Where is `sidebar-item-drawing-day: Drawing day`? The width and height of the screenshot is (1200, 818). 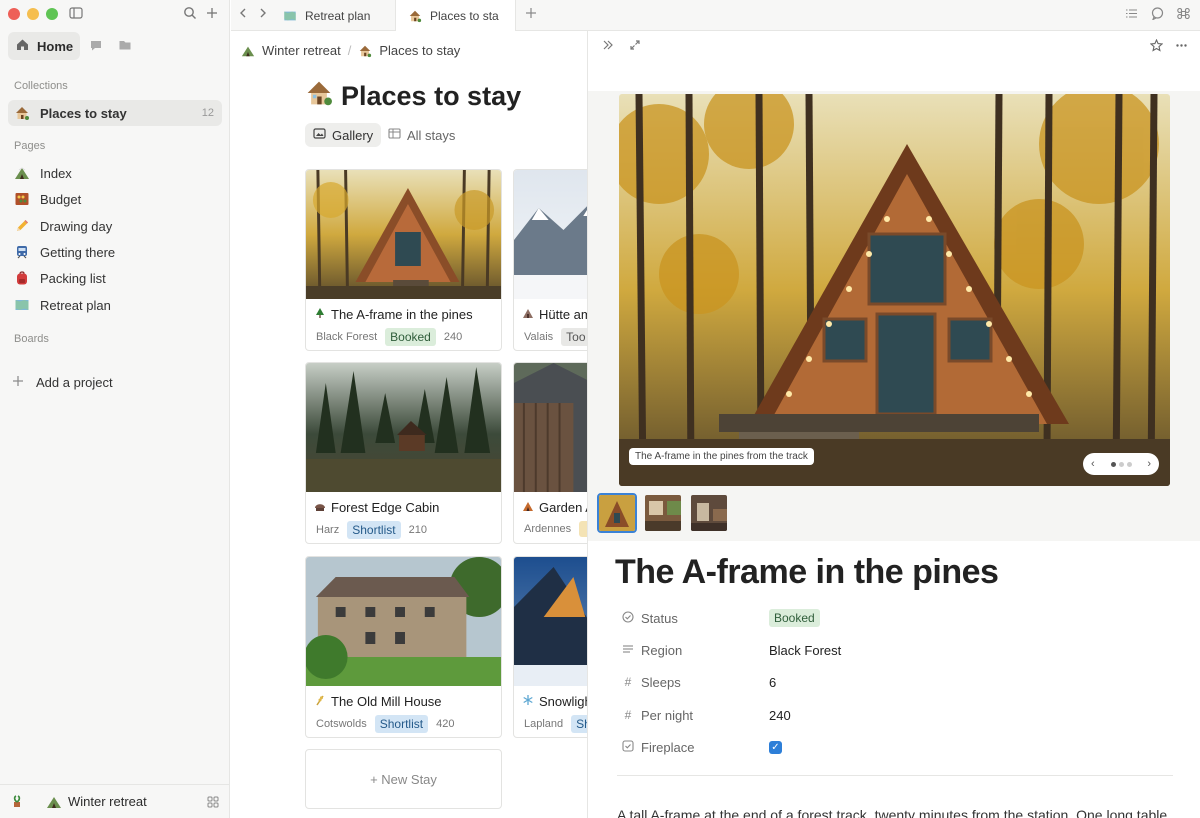 sidebar-item-drawing-day: Drawing day is located at coordinates (115, 226).